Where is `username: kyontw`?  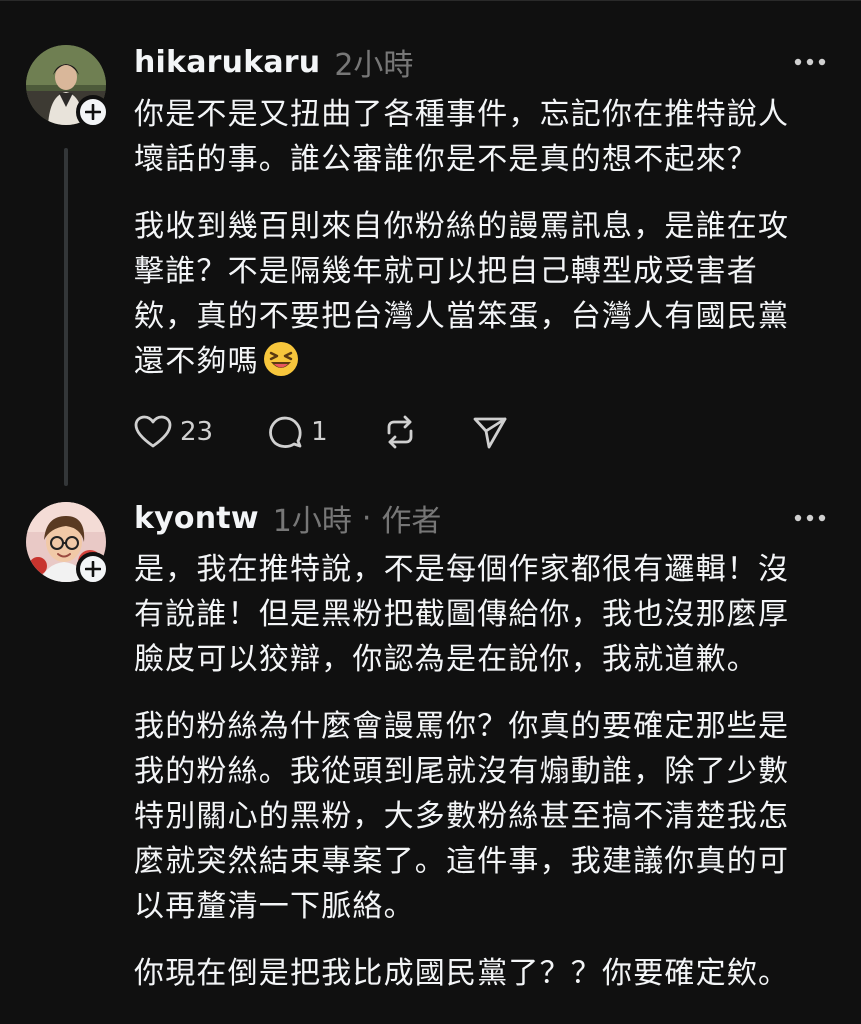 username: kyontw is located at coordinates (196, 518).